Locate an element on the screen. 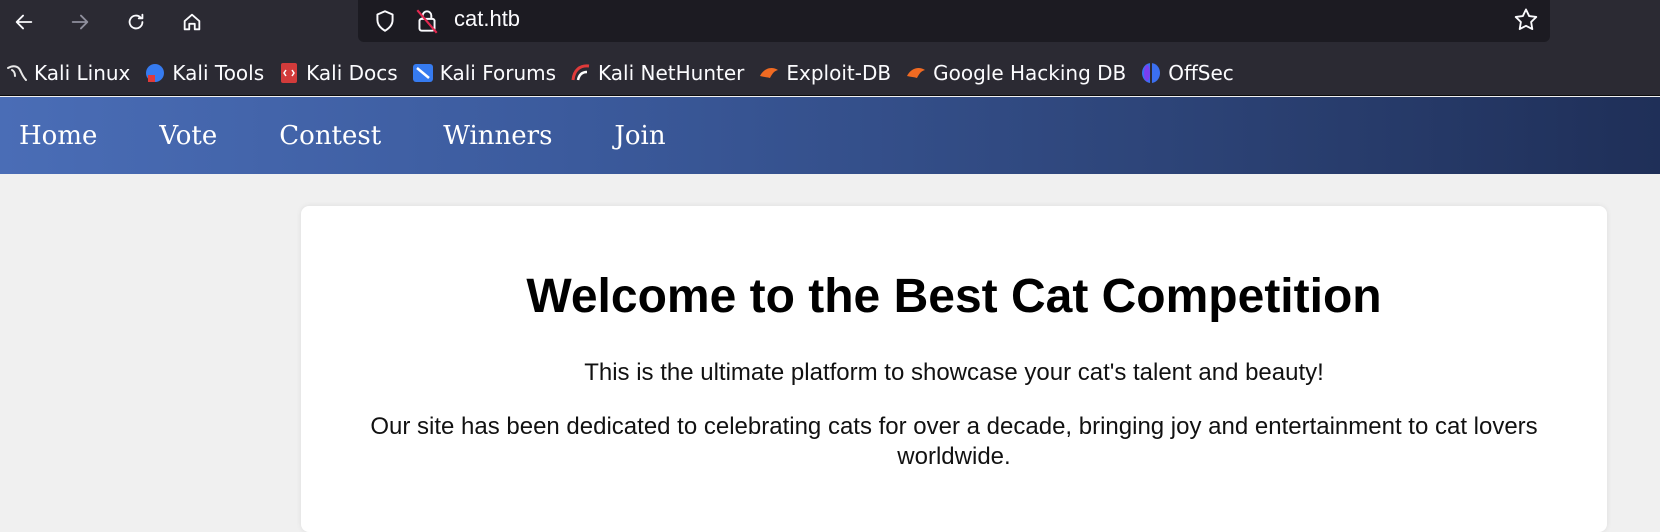 Image resolution: width=1660 pixels, height=532 pixels. browser-toolbar: cat.htb is located at coordinates (830, 25).